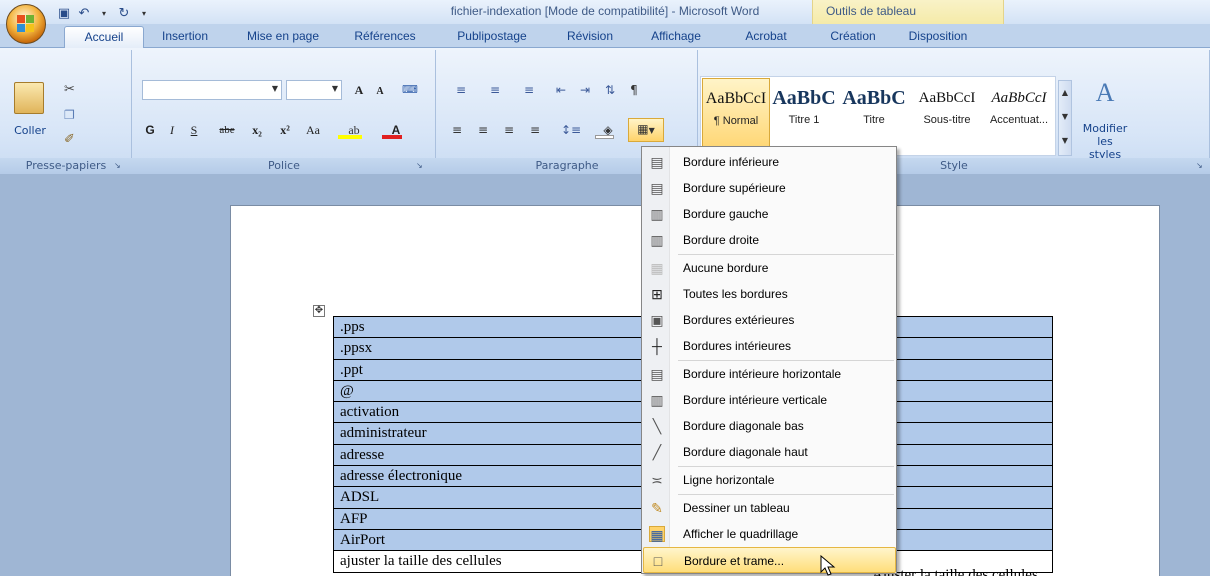  I want to click on style-accentuation-preview: AaBbCcI, so click(1019, 98).